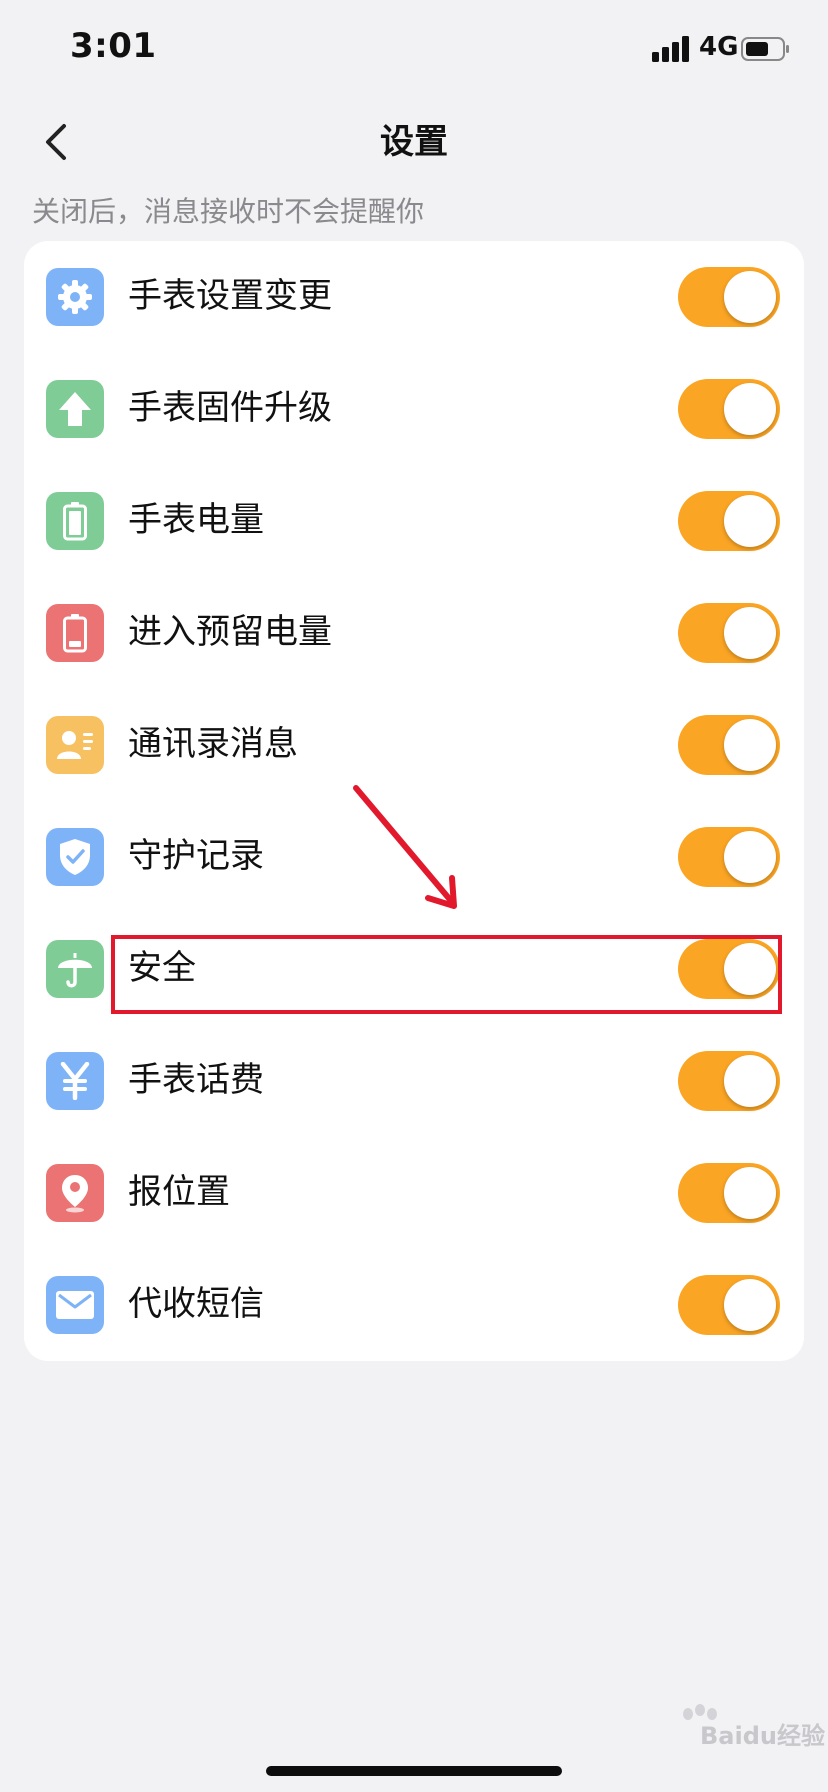  What do you see at coordinates (765, 49) in the screenshot?
I see `battery-icon` at bounding box center [765, 49].